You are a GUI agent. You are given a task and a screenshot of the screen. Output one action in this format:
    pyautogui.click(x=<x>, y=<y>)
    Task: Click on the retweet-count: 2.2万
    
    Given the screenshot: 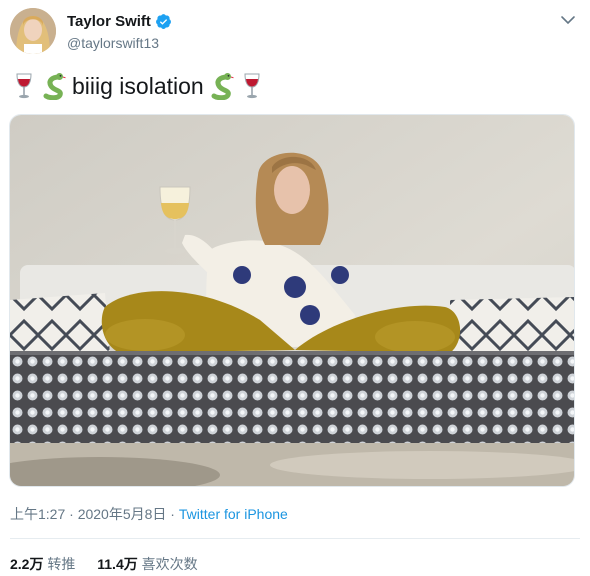 What is the action you would take?
    pyautogui.click(x=27, y=564)
    